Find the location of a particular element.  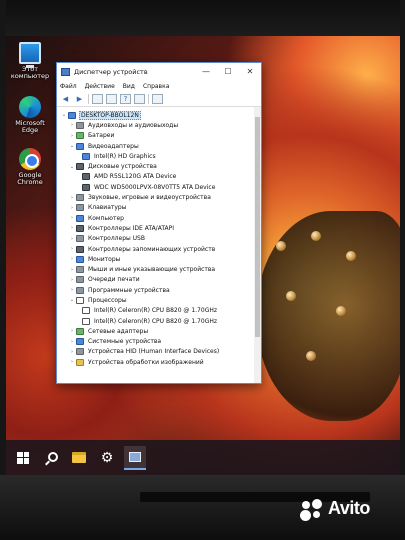

tree-category: › Мониторы is located at coordinates (160, 259).